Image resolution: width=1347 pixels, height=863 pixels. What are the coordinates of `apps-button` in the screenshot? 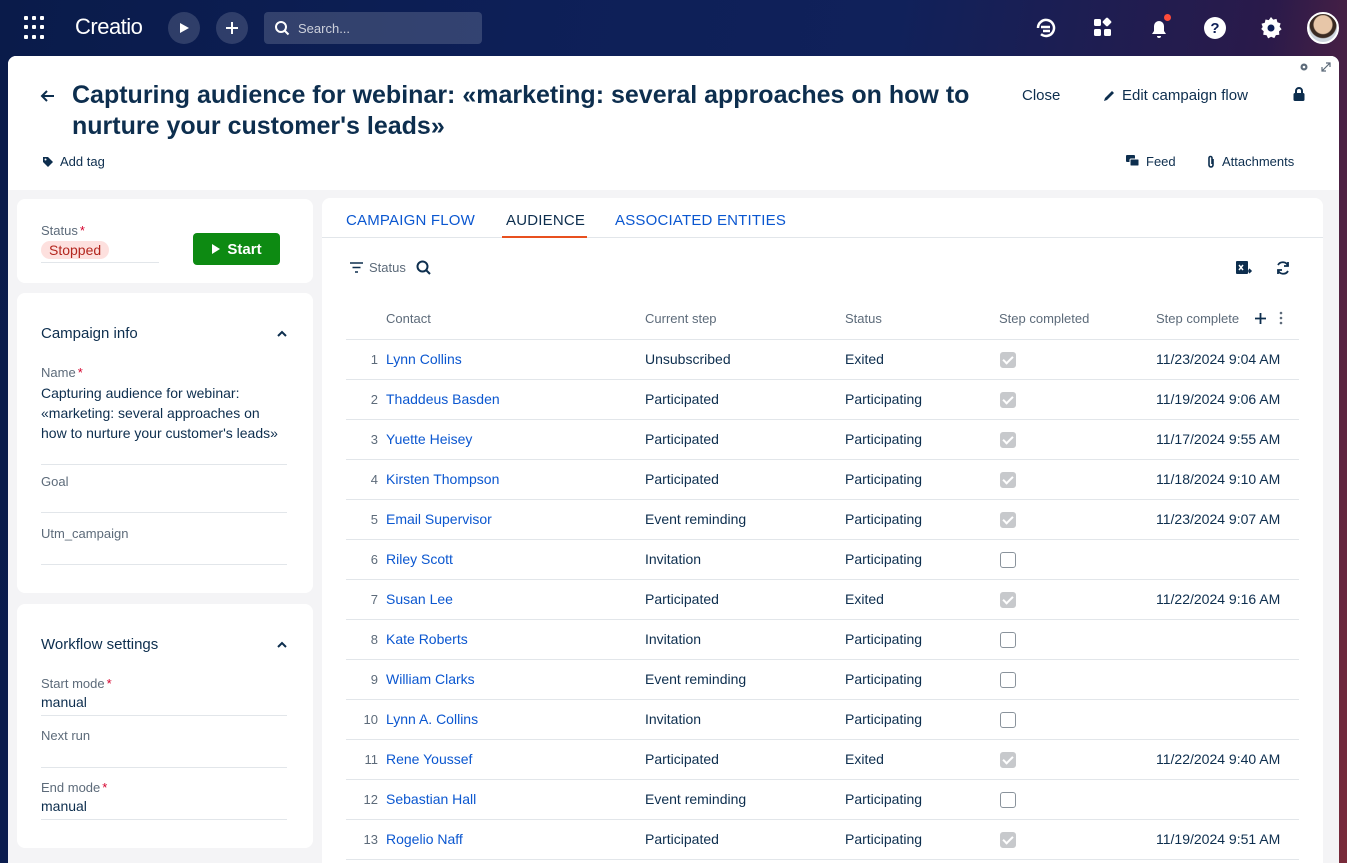 It's located at (1103, 28).